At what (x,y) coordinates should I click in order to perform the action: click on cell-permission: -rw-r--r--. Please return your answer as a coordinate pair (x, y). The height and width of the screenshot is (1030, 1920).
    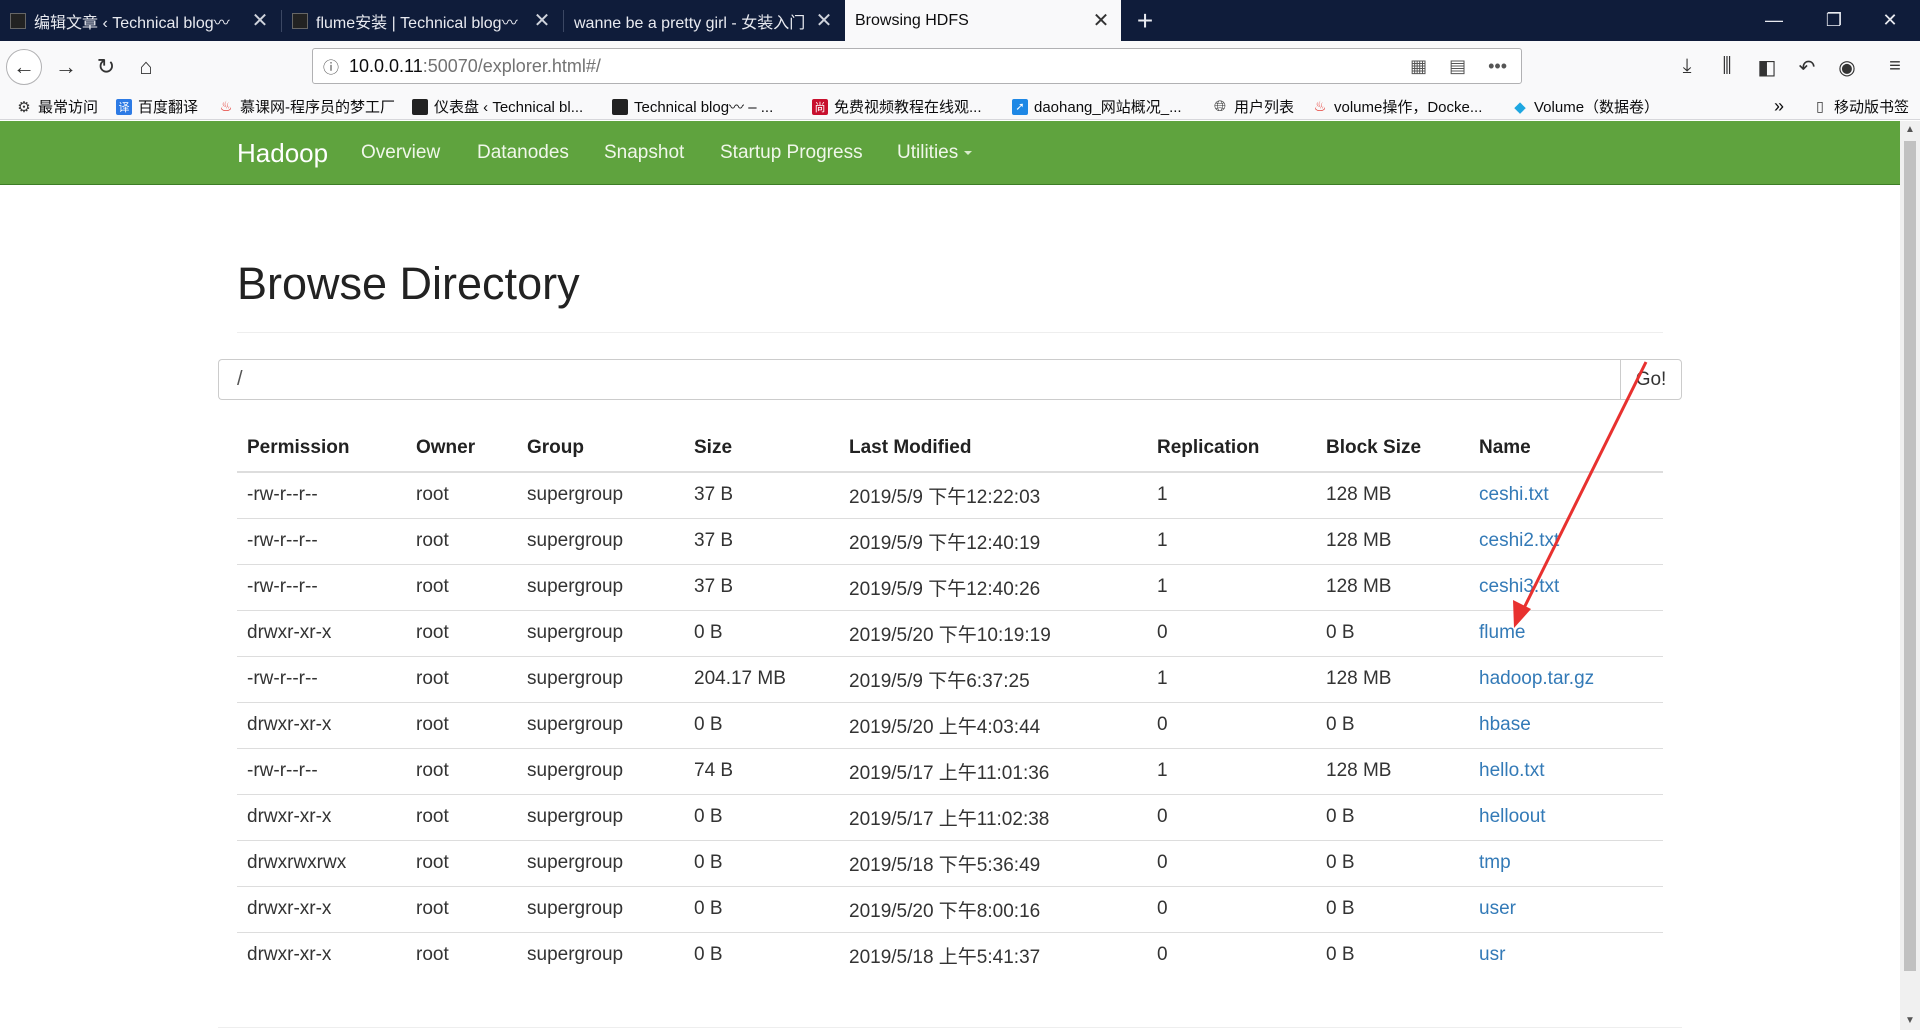
    Looking at the image, I should click on (282, 495).